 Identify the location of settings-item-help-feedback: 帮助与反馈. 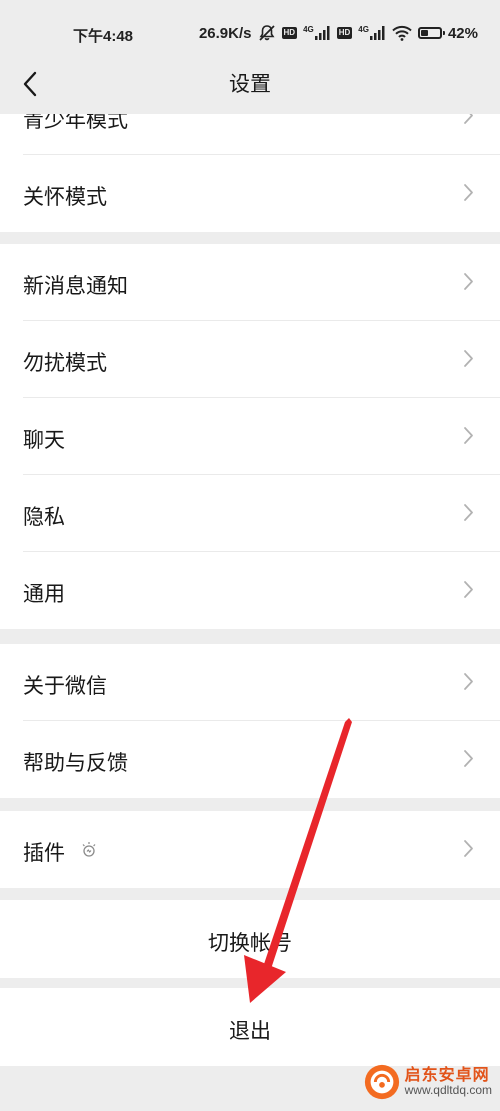
(250, 759).